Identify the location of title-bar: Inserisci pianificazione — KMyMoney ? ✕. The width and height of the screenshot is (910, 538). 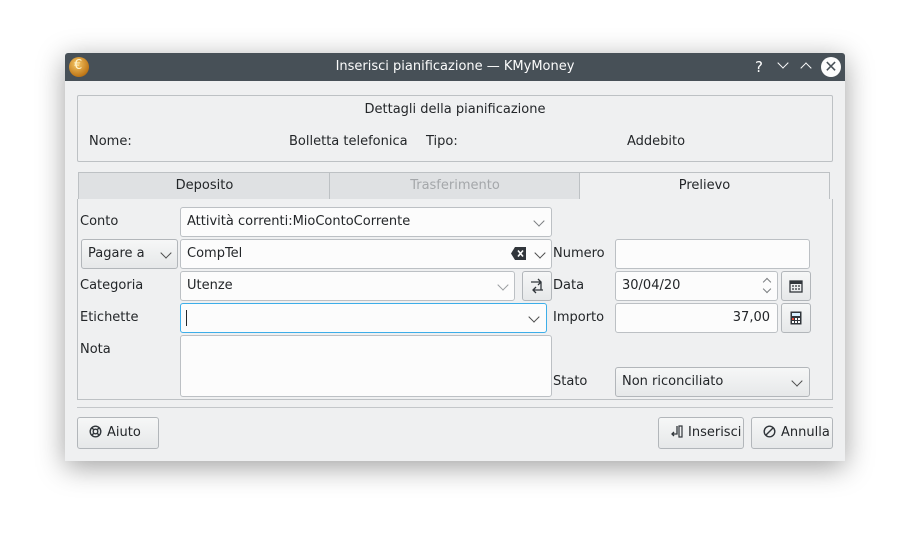
(455, 67).